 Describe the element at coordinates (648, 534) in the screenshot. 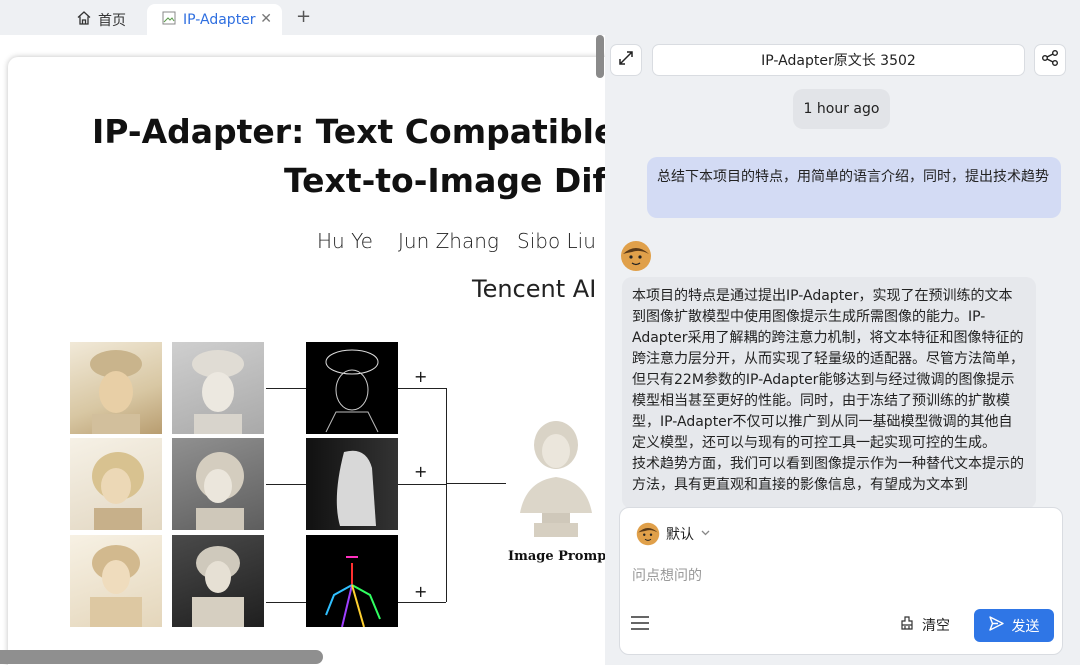

I see `persona-avatar` at that location.